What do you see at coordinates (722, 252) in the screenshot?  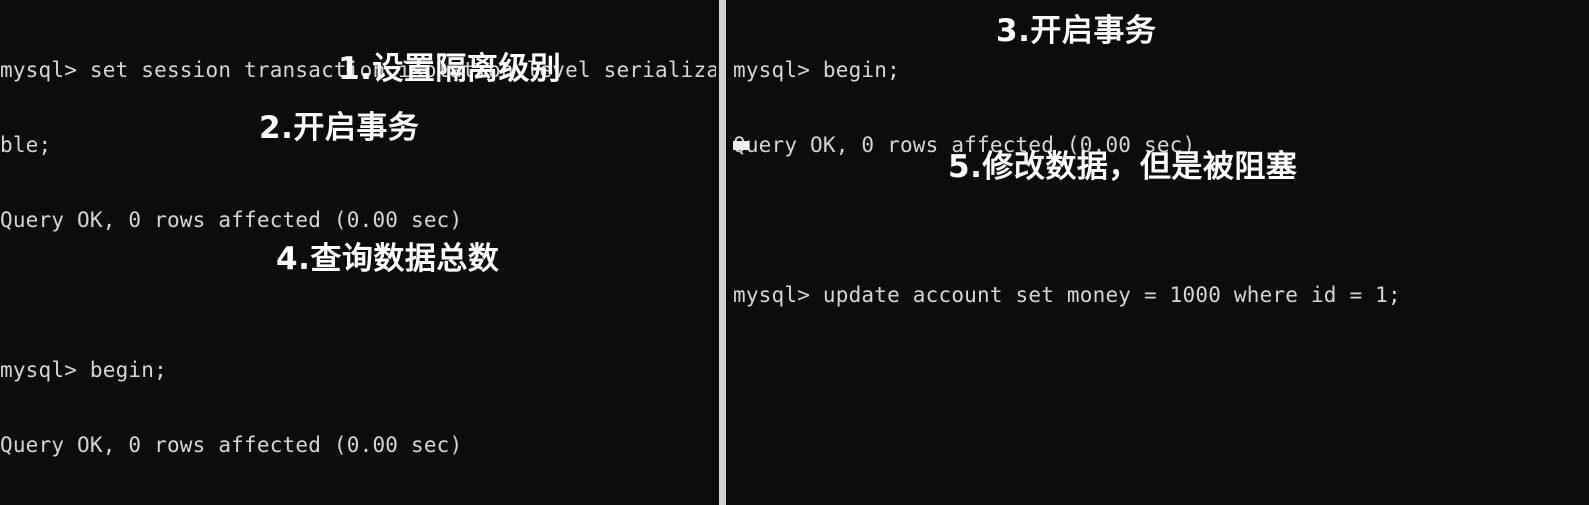 I see `pane-divider` at bounding box center [722, 252].